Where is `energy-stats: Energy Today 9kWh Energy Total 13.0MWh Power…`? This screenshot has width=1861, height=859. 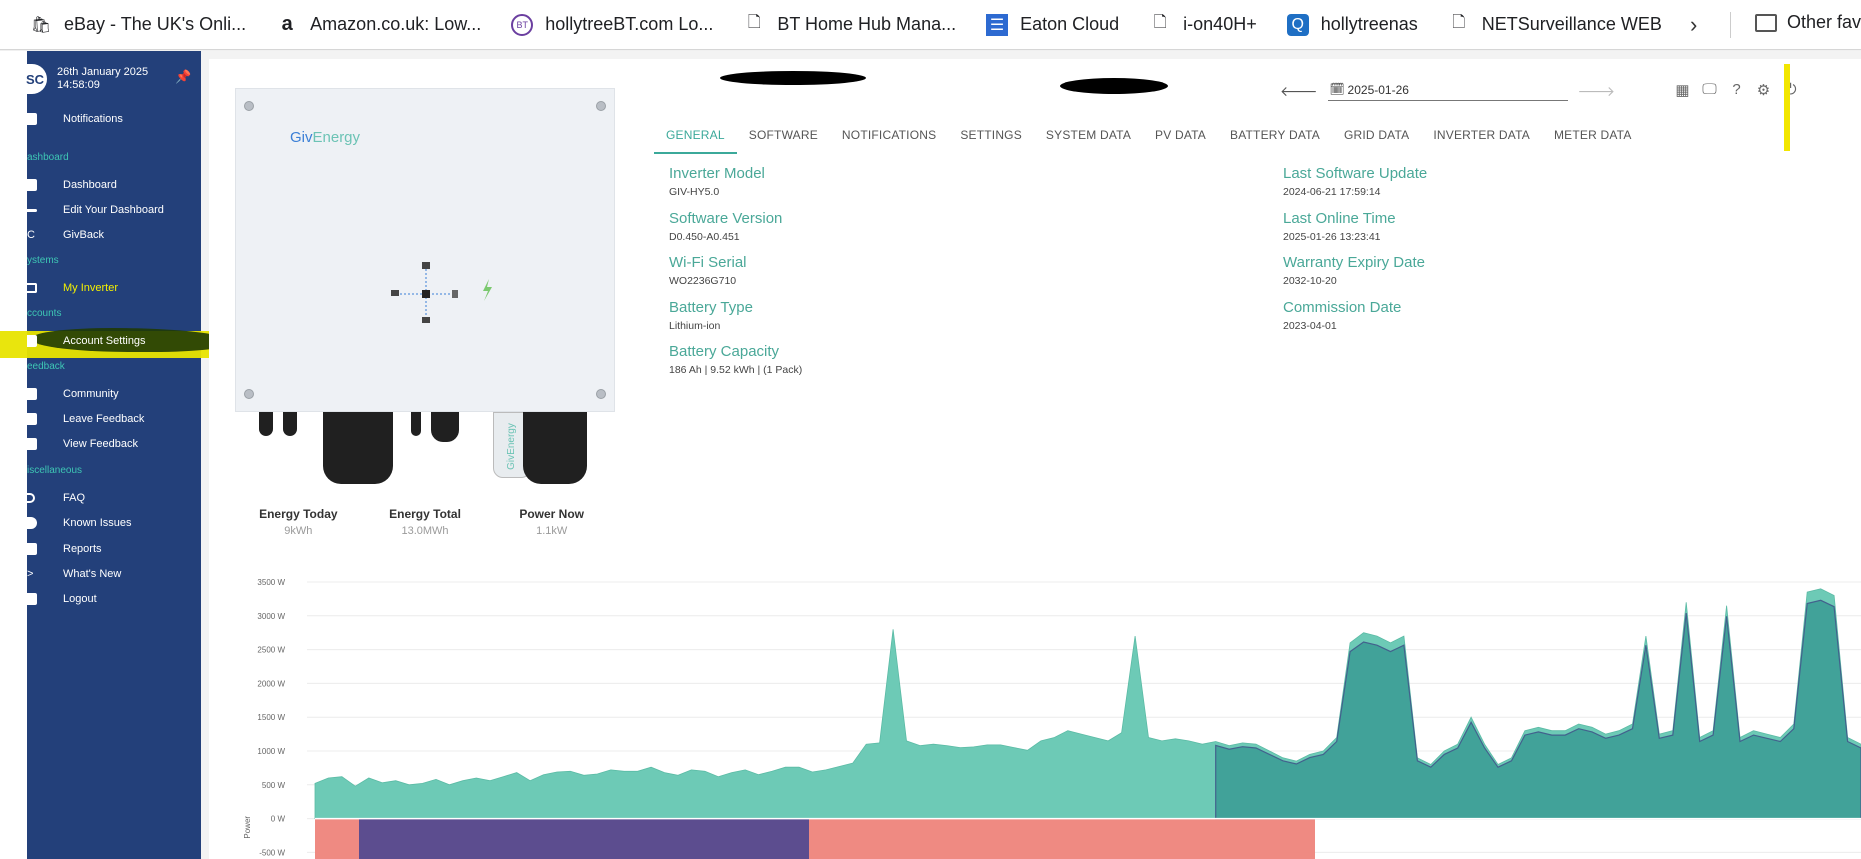
energy-stats: Energy Today 9kWh Energy Total 13.0MWh Power… is located at coordinates (425, 522).